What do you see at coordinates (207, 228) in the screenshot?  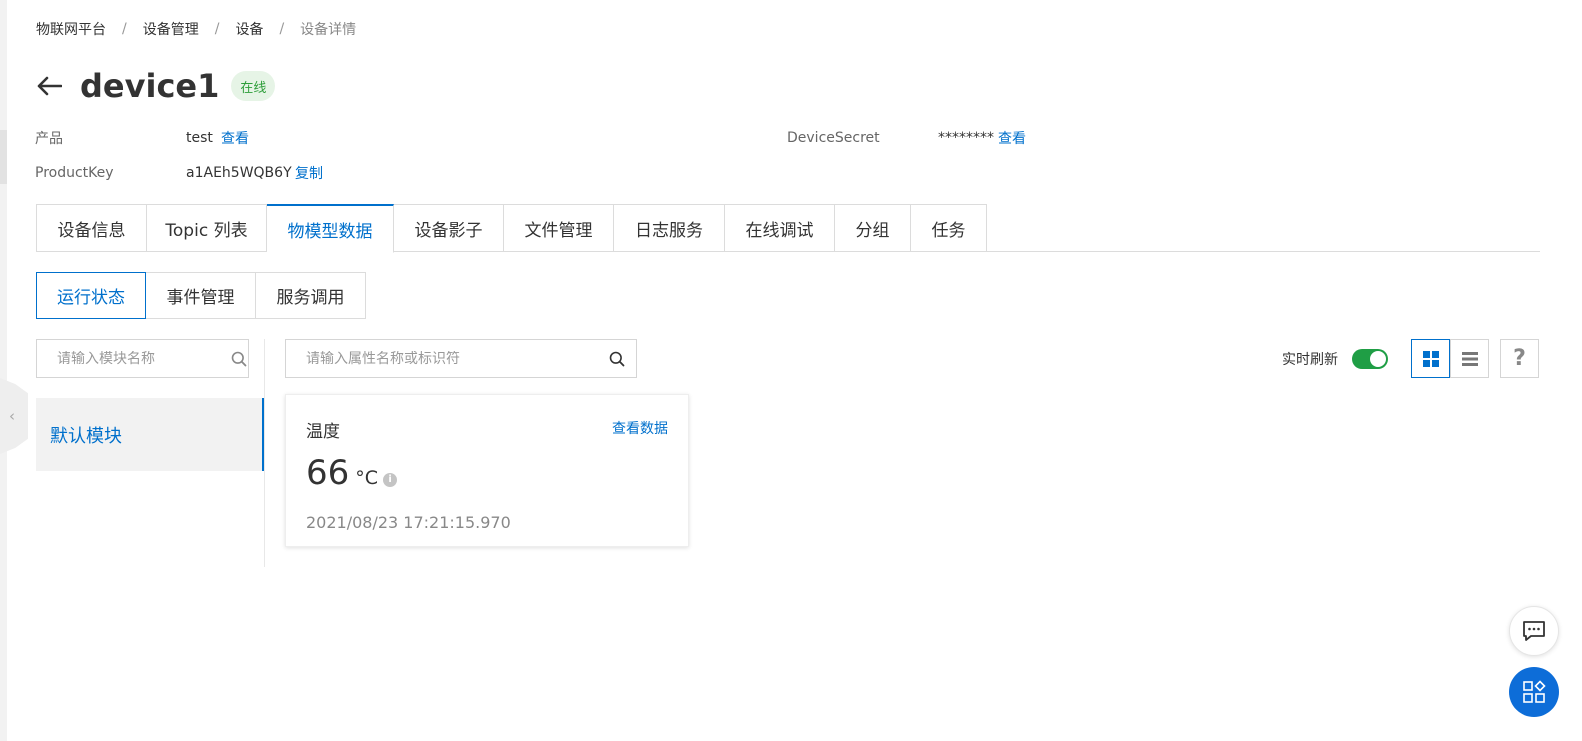 I see `tab-topic-list: Topic 列表` at bounding box center [207, 228].